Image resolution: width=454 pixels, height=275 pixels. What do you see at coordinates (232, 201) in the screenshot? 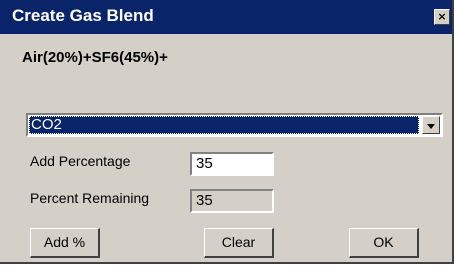
I see `percent-remaining-field: 35` at bounding box center [232, 201].